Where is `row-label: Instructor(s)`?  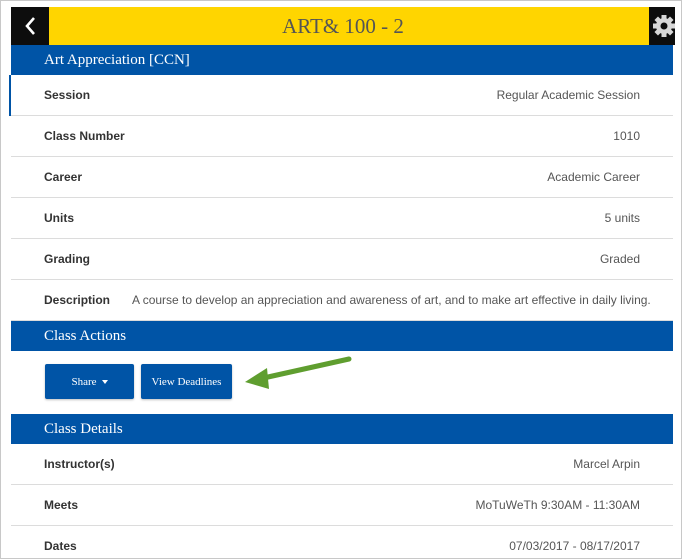
row-label: Instructor(s) is located at coordinates (79, 464).